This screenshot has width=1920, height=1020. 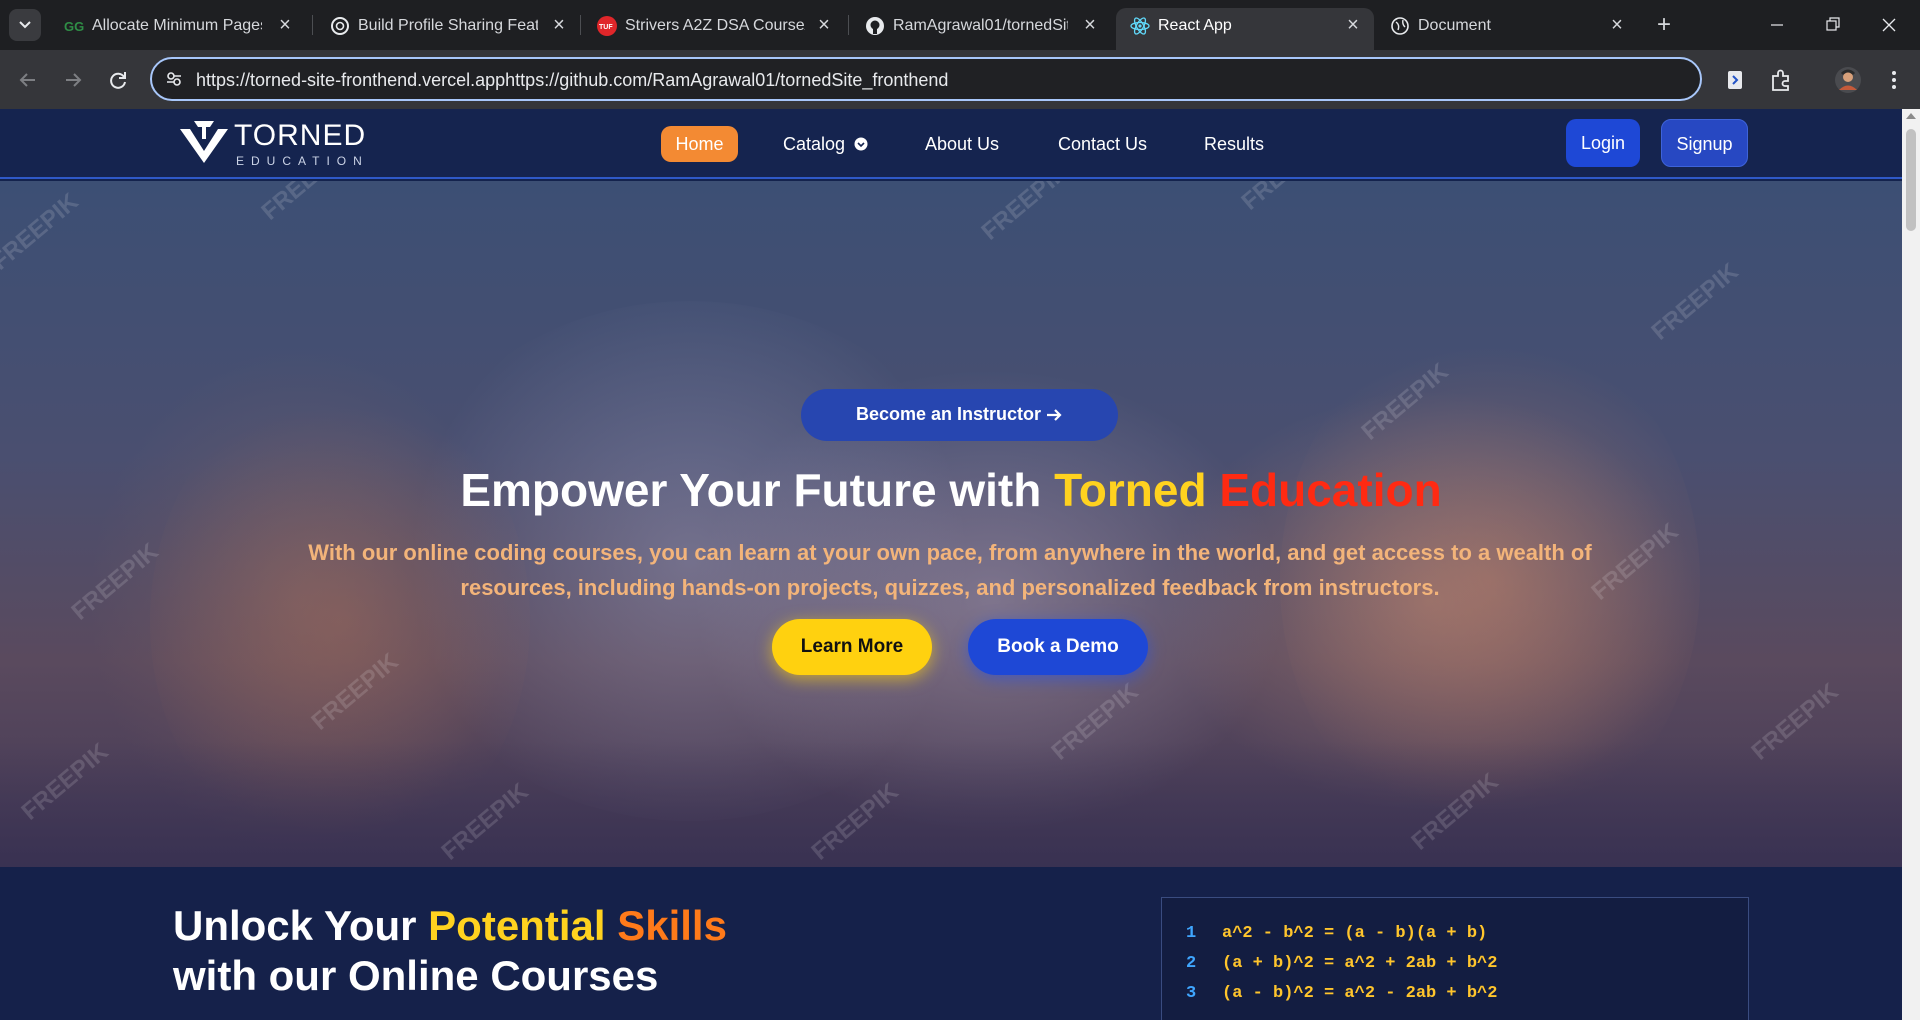 What do you see at coordinates (1781, 80) in the screenshot?
I see `extensions-puzzle-icon` at bounding box center [1781, 80].